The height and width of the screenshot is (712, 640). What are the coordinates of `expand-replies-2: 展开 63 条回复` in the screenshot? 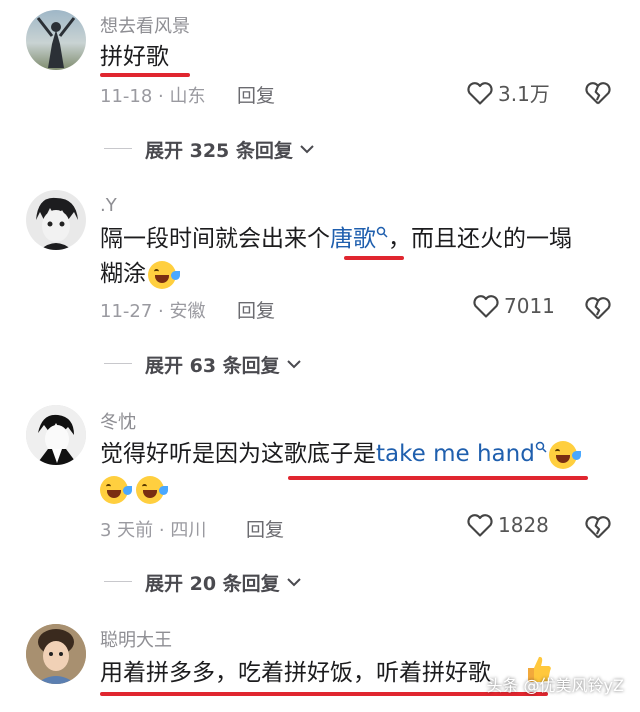 It's located at (320, 364).